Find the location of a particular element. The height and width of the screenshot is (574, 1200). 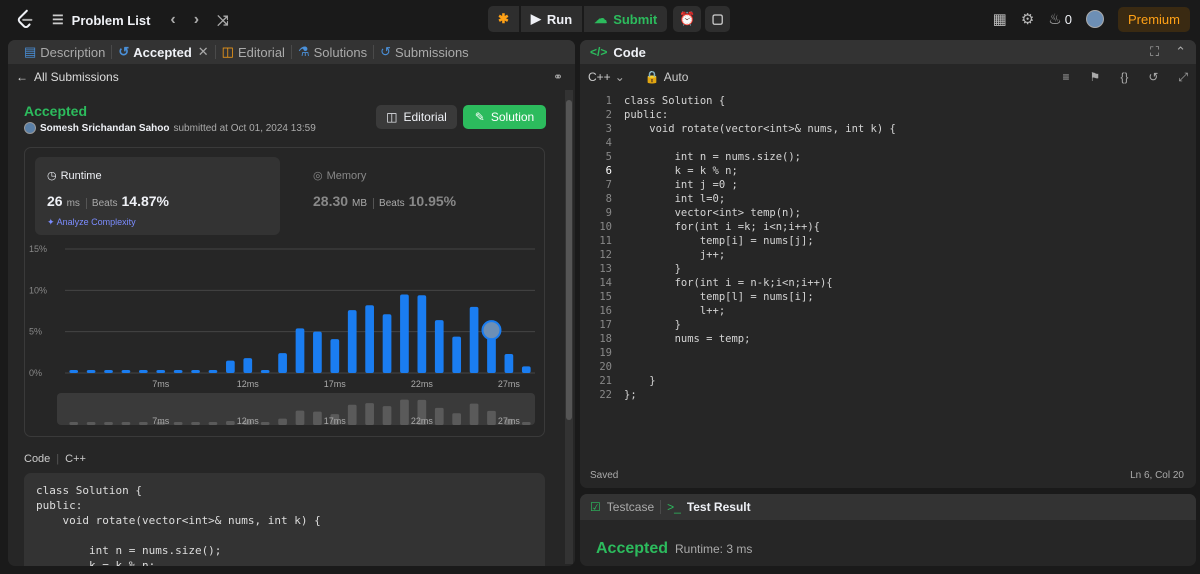

editorial-button: ◫ Editorial is located at coordinates (416, 117).